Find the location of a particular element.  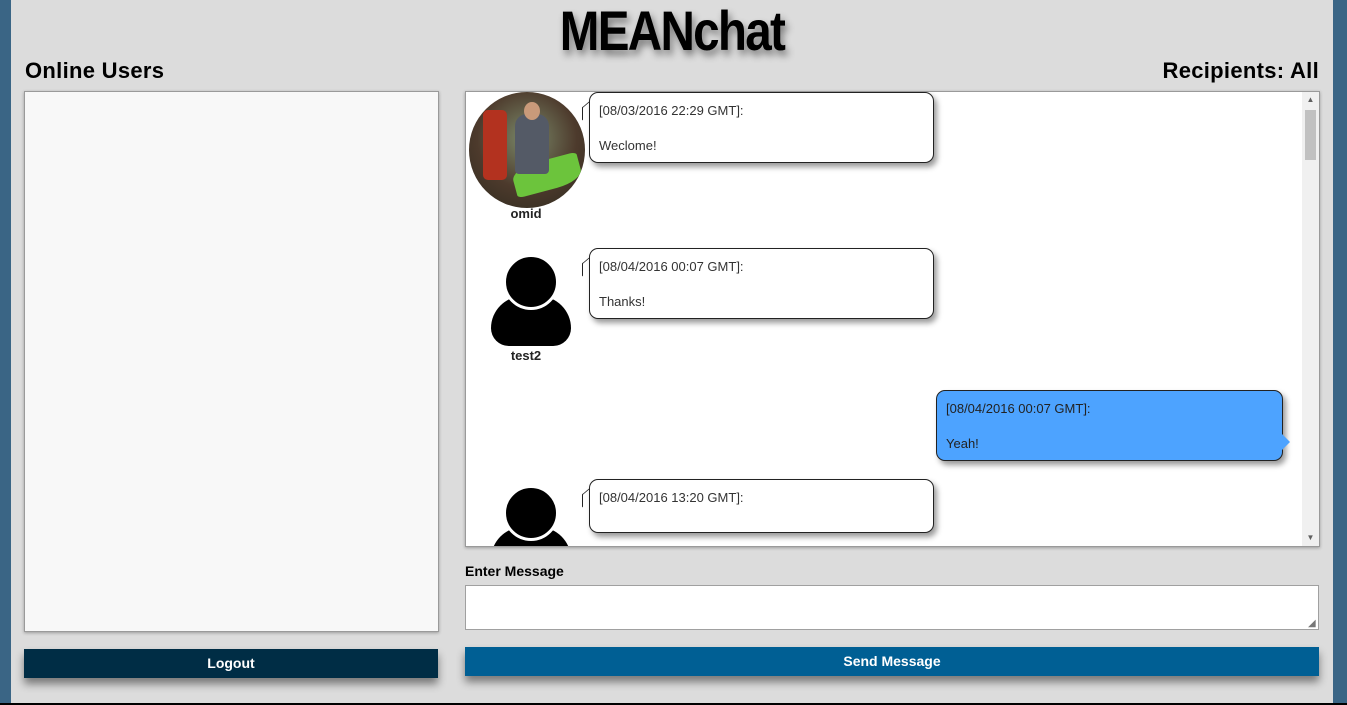

message-scrollbar: ▲ ▼ is located at coordinates (1310, 319).